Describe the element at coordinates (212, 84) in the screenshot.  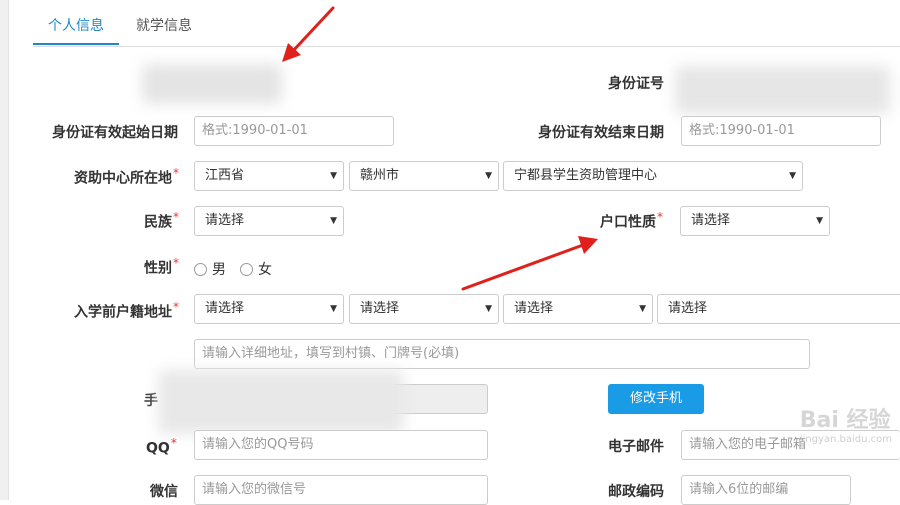
I see `blurred-name-region` at that location.